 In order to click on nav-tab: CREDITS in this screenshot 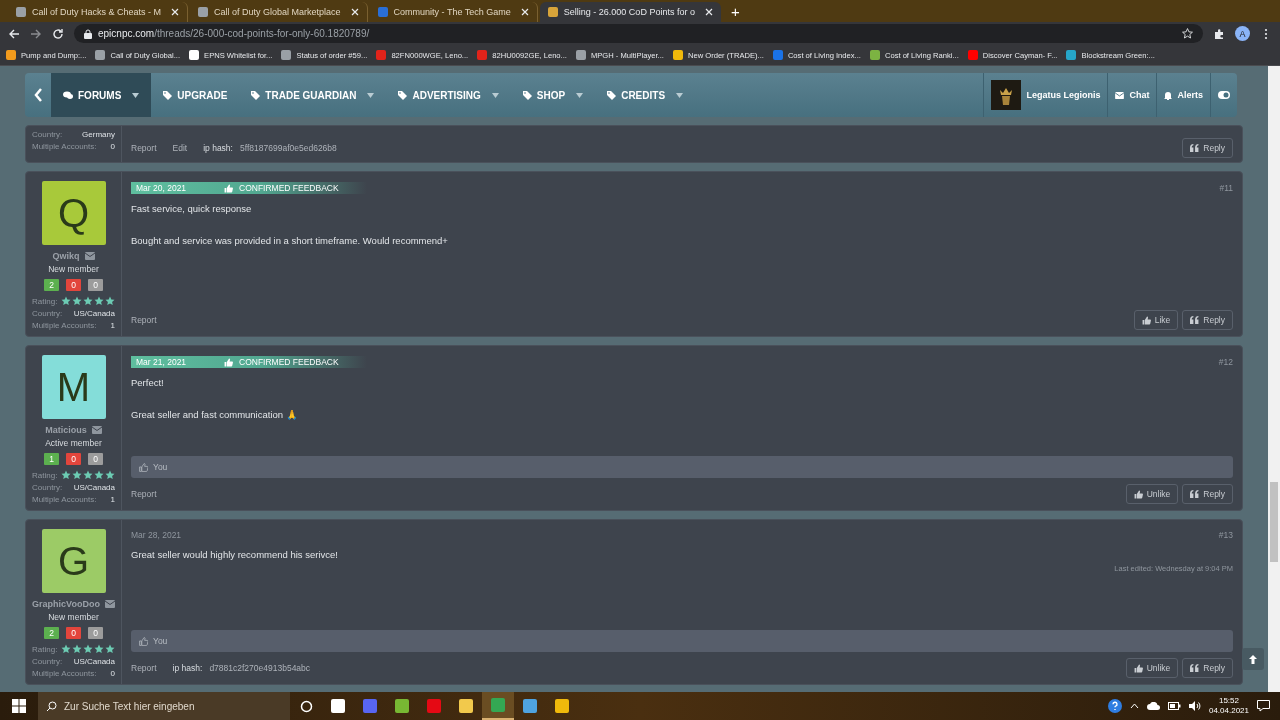, I will do `click(645, 95)`.